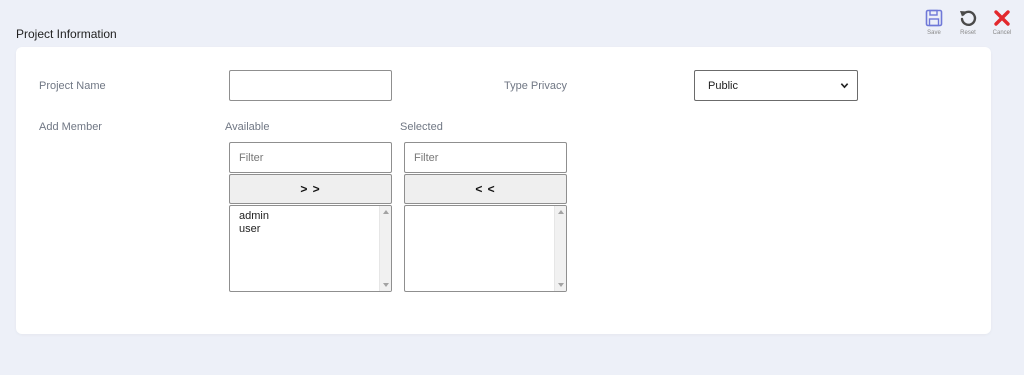 This screenshot has height=375, width=1024. Describe the element at coordinates (844, 86) in the screenshot. I see `chevron-down-icon` at that location.